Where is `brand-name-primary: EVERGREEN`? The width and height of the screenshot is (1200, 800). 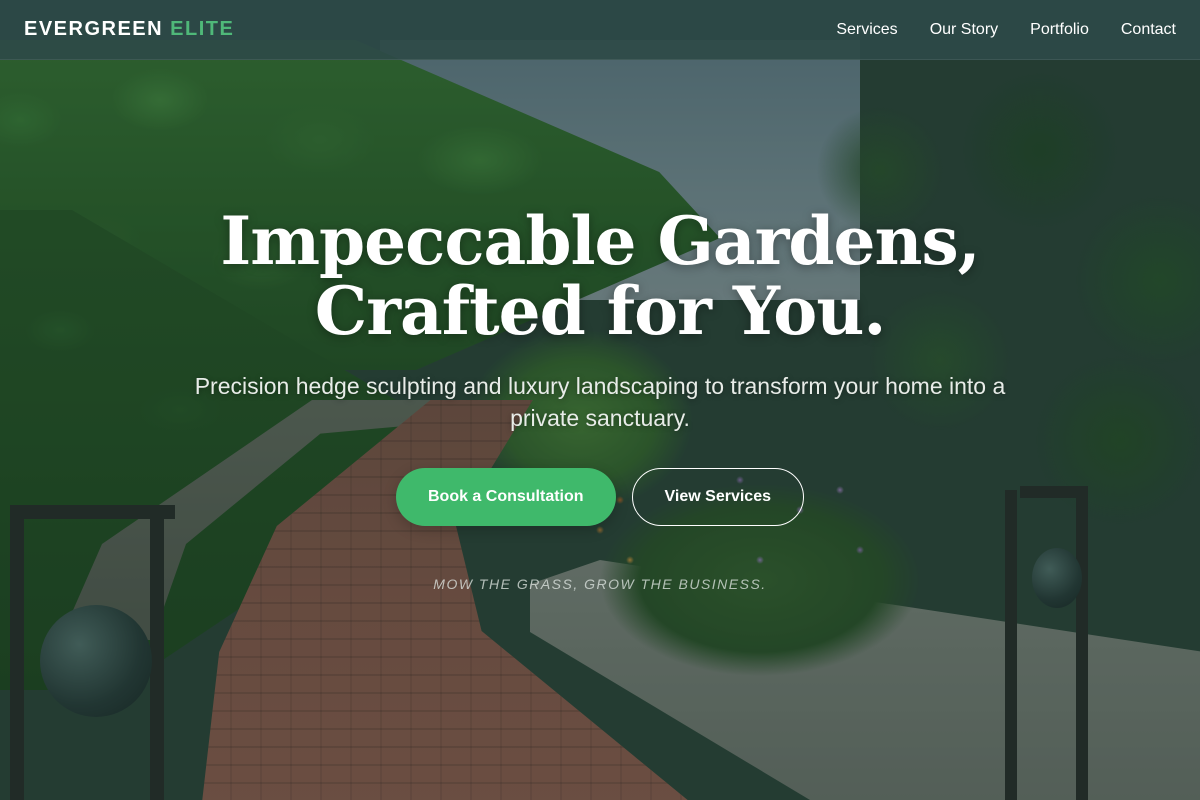 brand-name-primary: EVERGREEN is located at coordinates (94, 29).